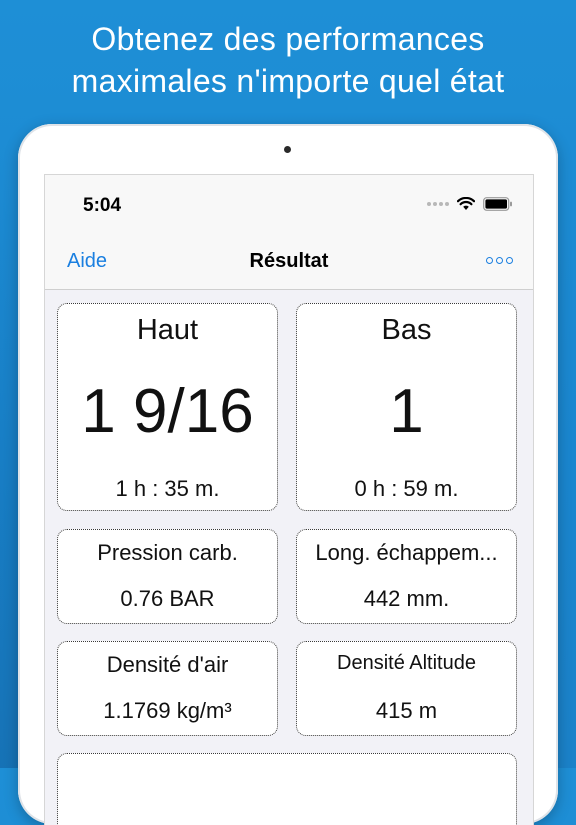 The height and width of the screenshot is (825, 576). I want to click on status-icons, so click(470, 204).